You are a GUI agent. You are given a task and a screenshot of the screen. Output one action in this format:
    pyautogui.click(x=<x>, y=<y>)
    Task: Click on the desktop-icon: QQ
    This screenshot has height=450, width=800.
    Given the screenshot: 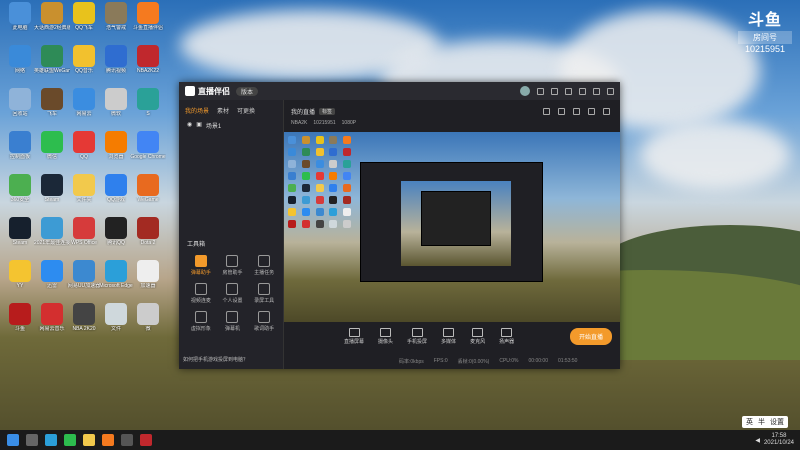 What is the action you would take?
    pyautogui.click(x=84, y=145)
    